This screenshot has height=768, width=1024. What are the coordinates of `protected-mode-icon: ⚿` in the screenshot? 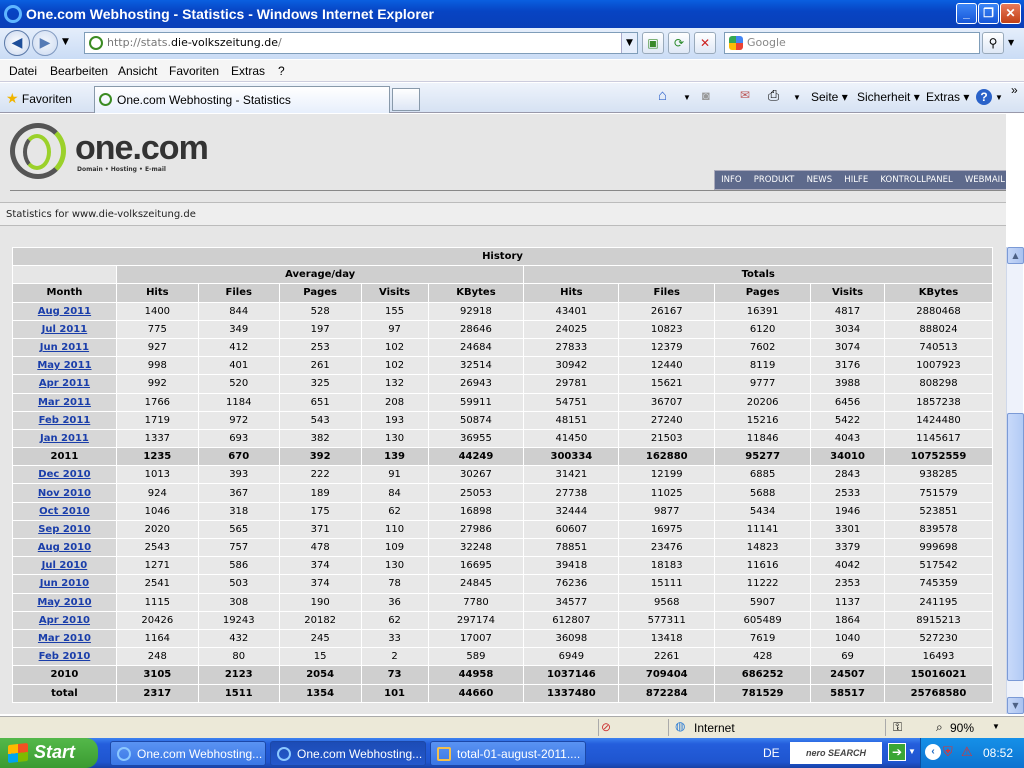 It's located at (897, 727).